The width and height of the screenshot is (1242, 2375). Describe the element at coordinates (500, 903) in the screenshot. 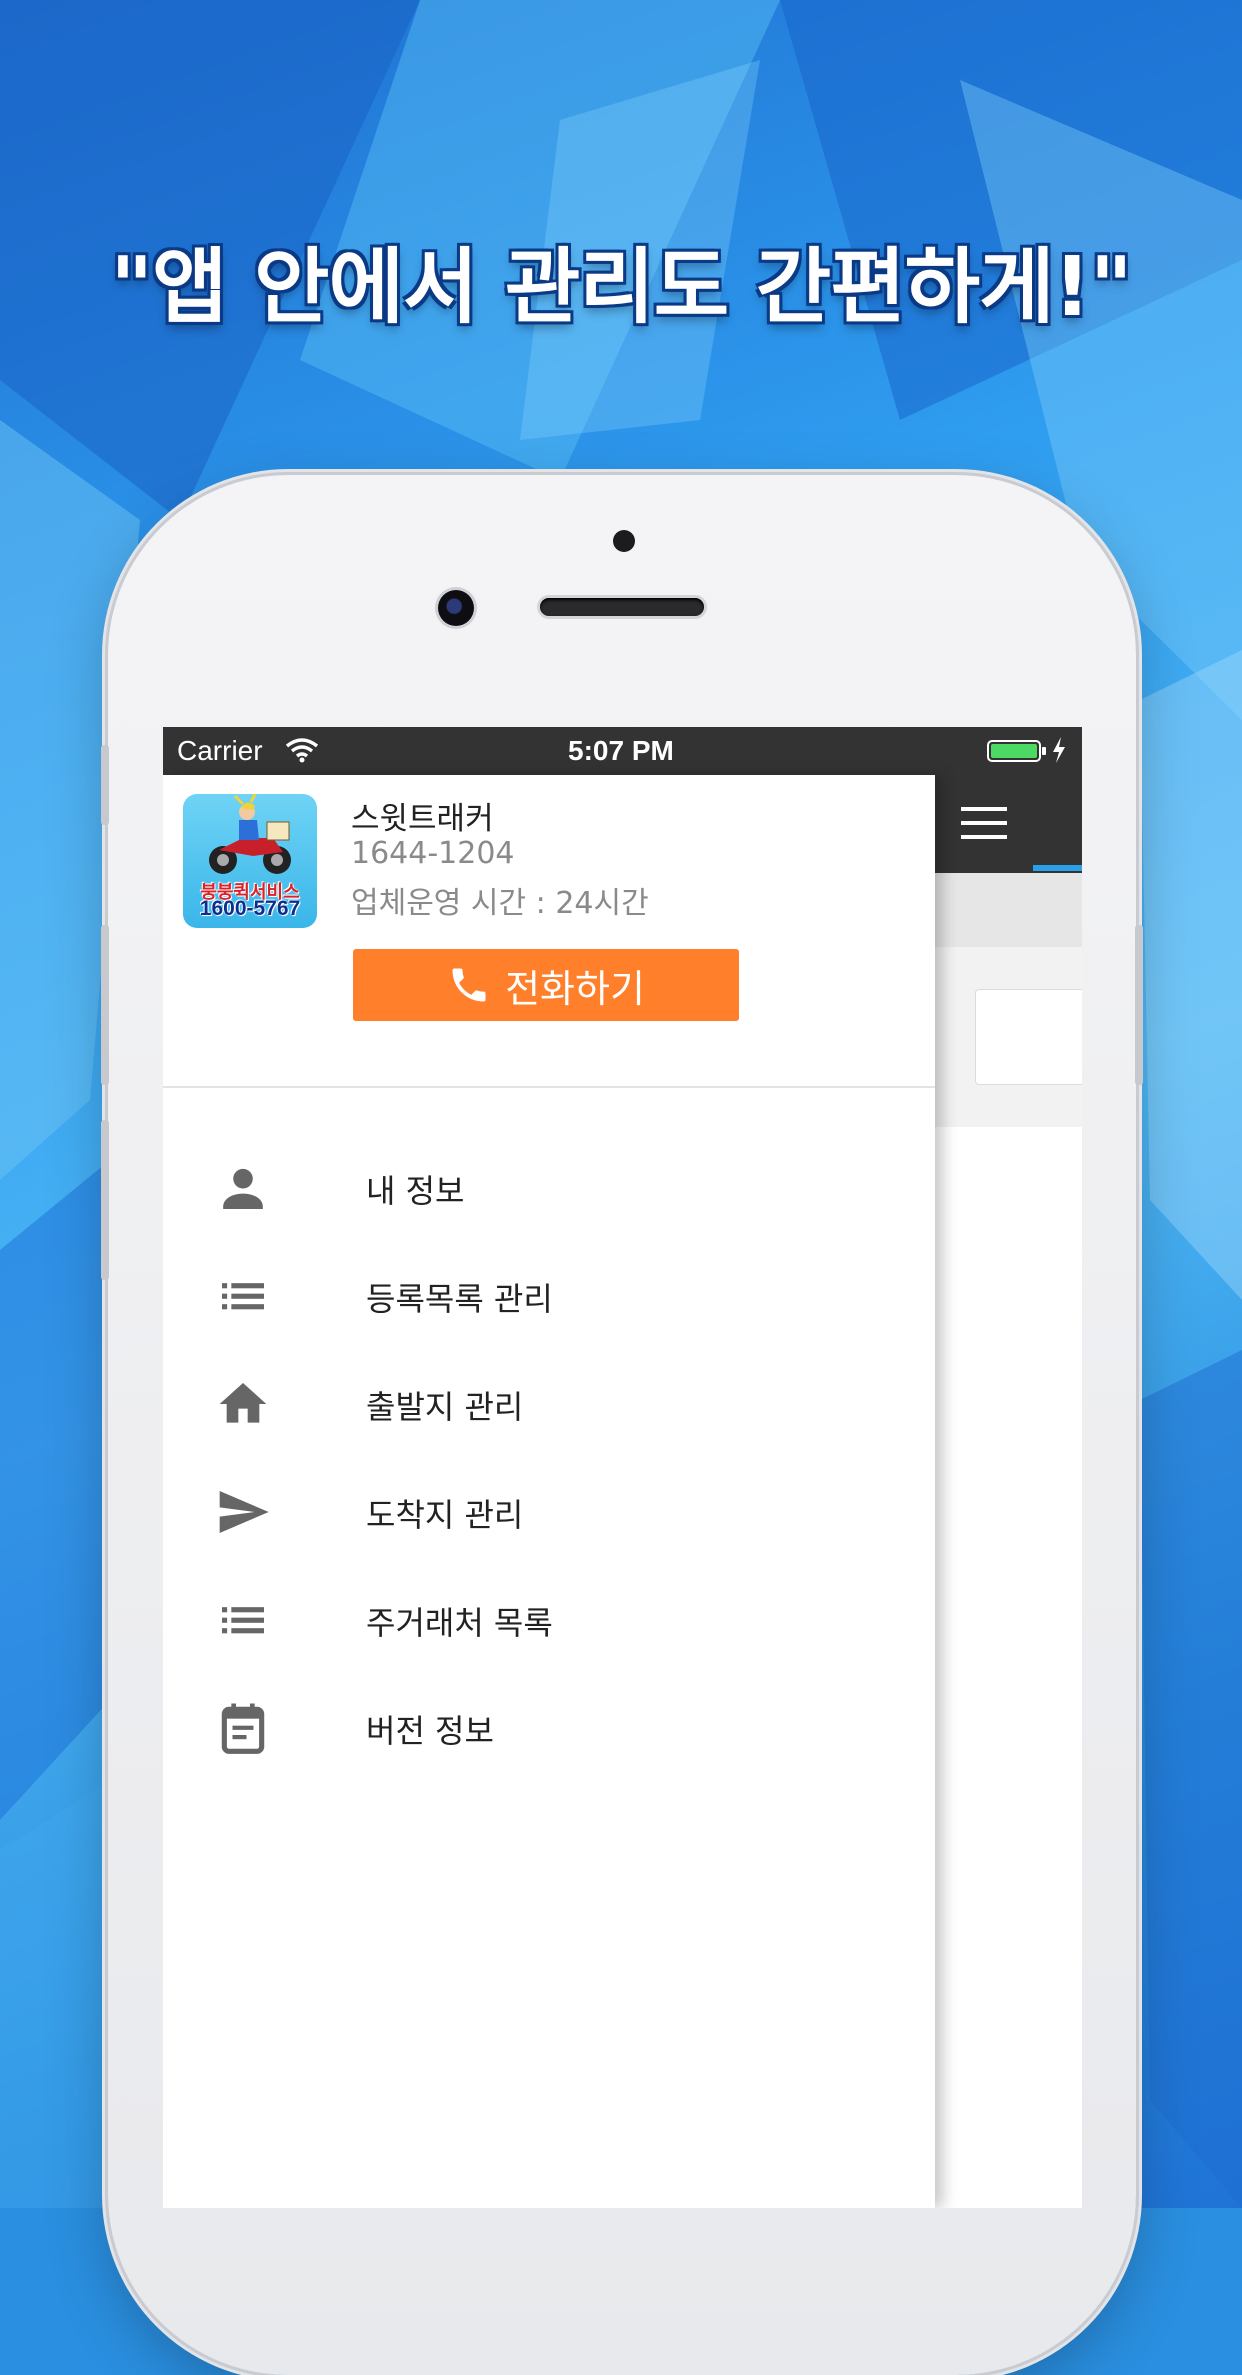

I see `company-hours: 업체운영 시간 : 24시간` at that location.